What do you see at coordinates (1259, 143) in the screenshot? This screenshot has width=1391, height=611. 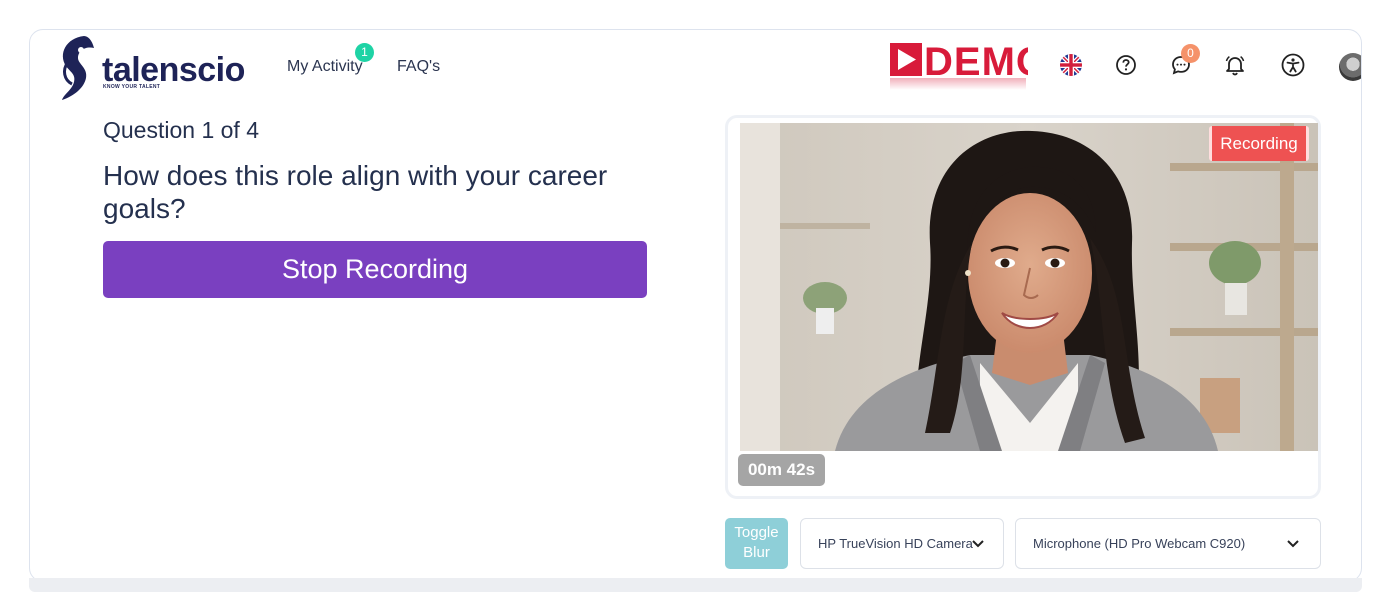 I see `recording-badge: Recording` at bounding box center [1259, 143].